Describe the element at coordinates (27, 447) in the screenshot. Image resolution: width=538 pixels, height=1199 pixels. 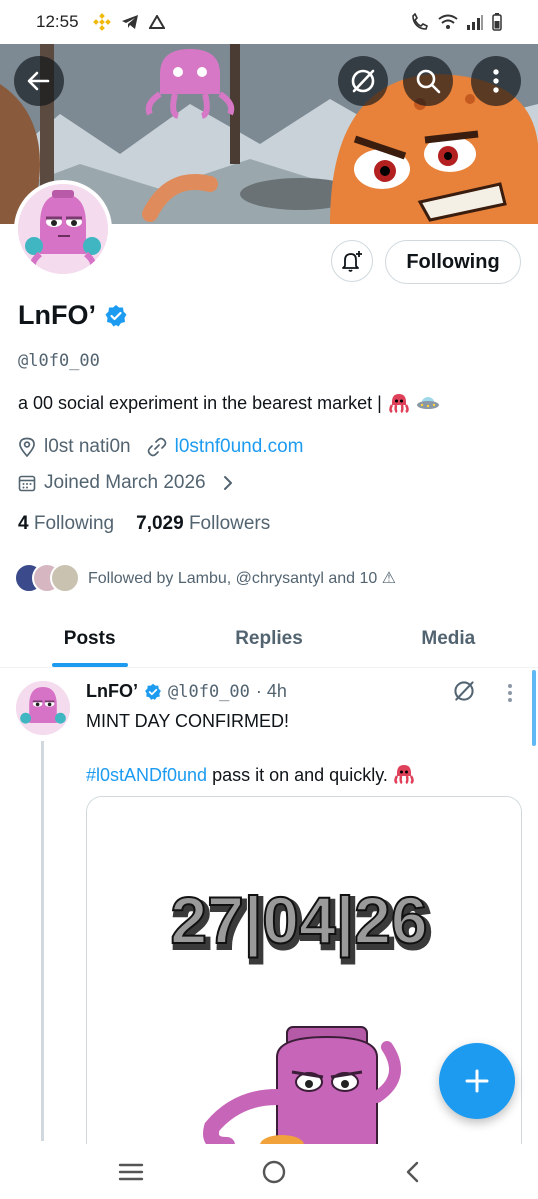
I see `location-pin-icon` at that location.